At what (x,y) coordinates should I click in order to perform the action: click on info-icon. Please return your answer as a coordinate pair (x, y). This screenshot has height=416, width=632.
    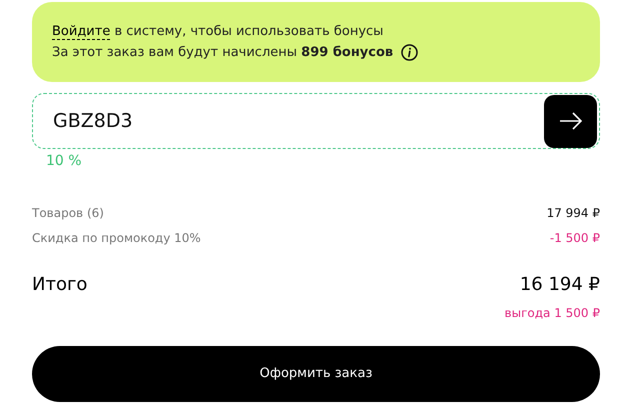
    Looking at the image, I should click on (409, 53).